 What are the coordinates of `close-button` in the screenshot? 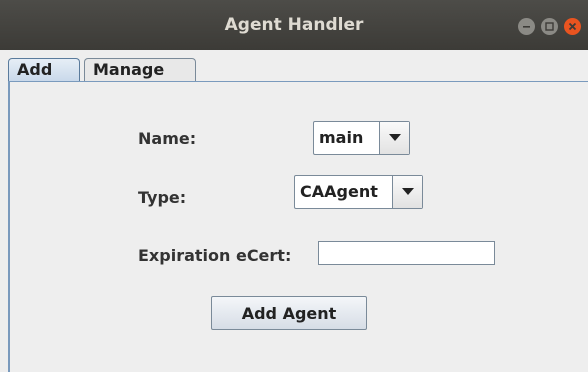 It's located at (572, 26).